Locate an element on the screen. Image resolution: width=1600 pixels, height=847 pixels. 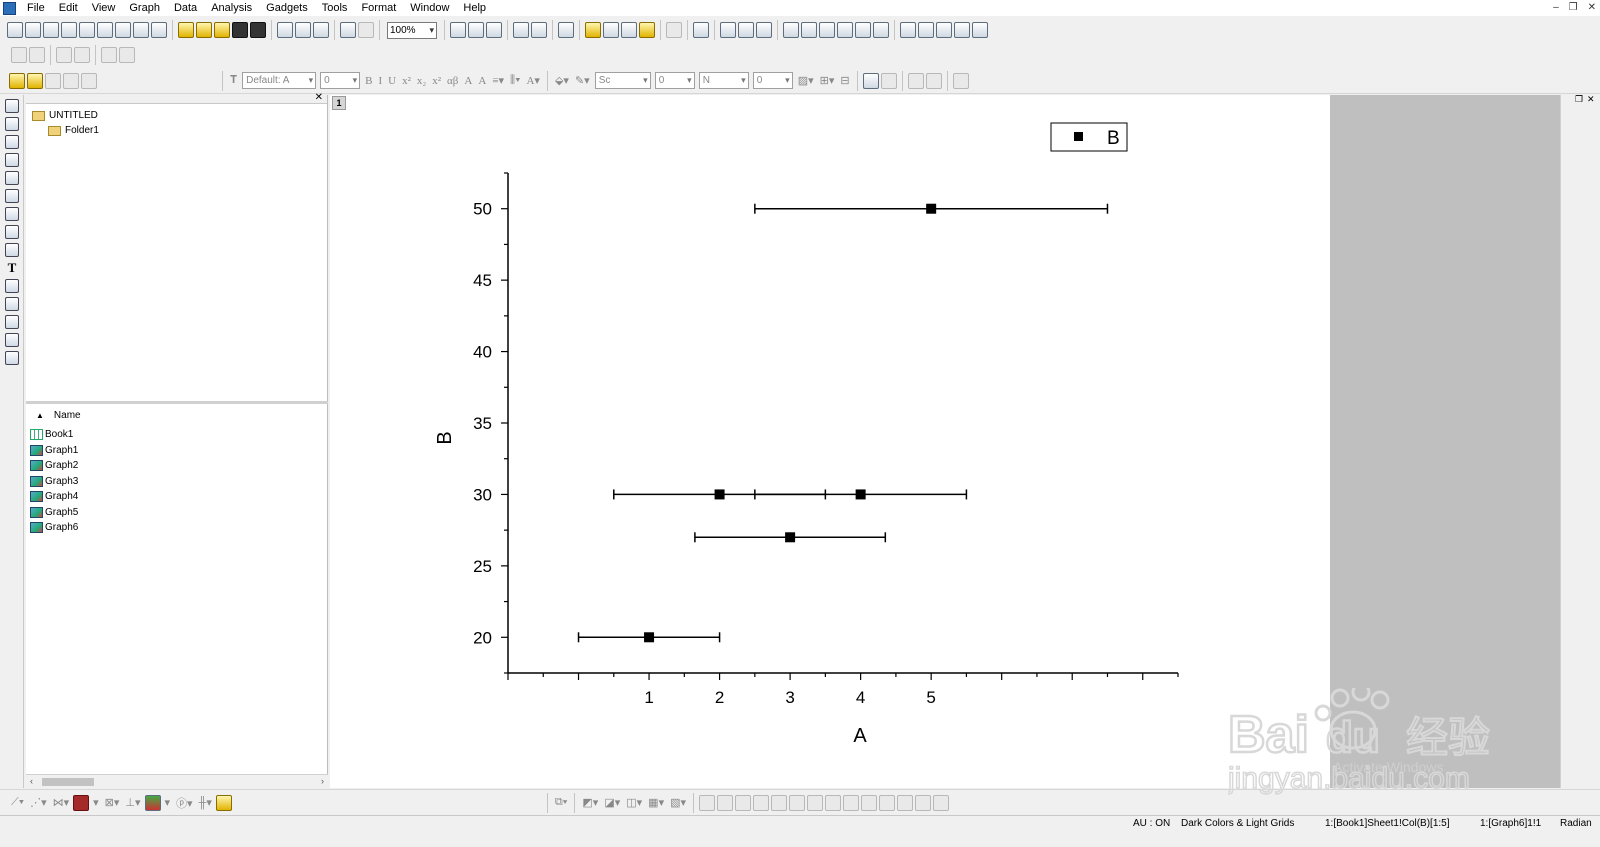
move-begin-icon is located at coordinates (127, 55).